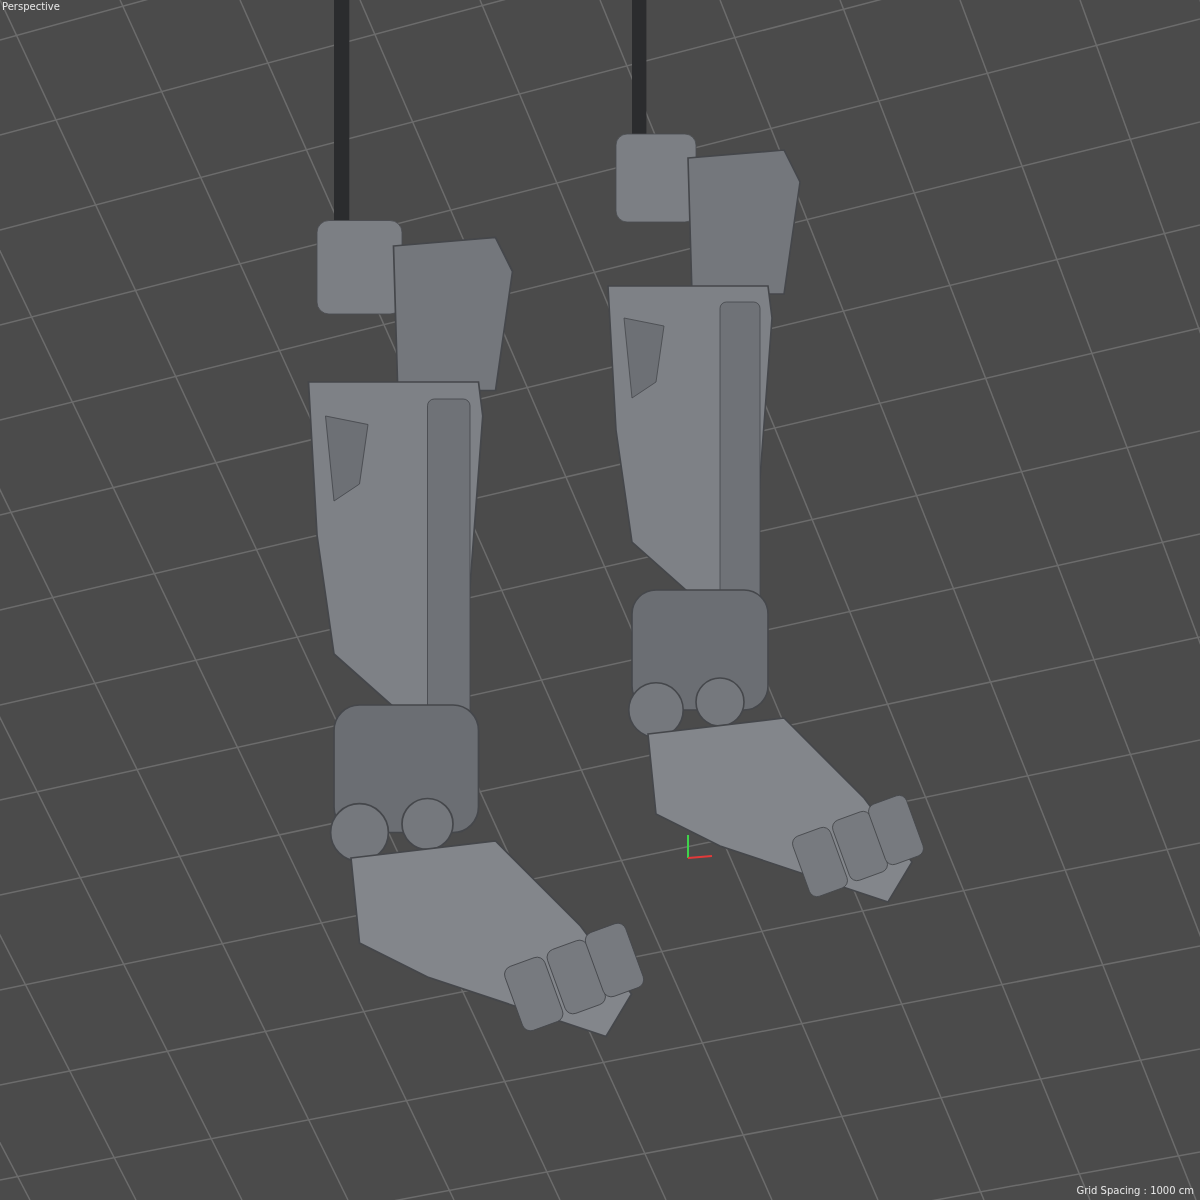  What do you see at coordinates (31, 6) in the screenshot?
I see `camera-label: Perspective` at bounding box center [31, 6].